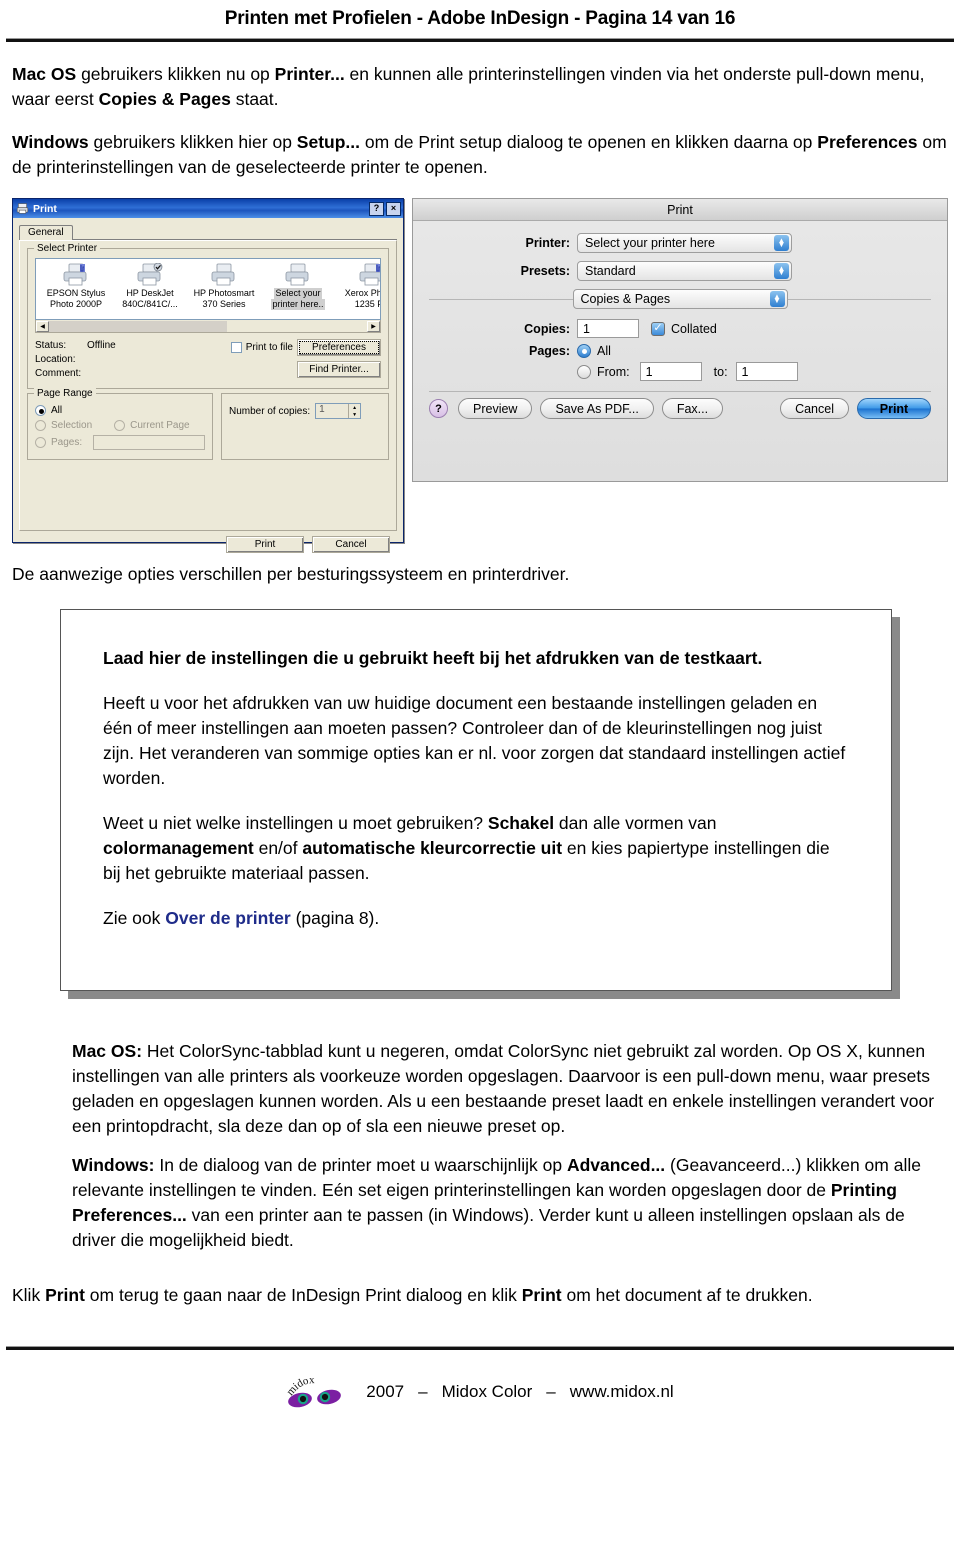 The height and width of the screenshot is (1546, 960). I want to click on over-de-printer-link: Over de printer, so click(227, 918).